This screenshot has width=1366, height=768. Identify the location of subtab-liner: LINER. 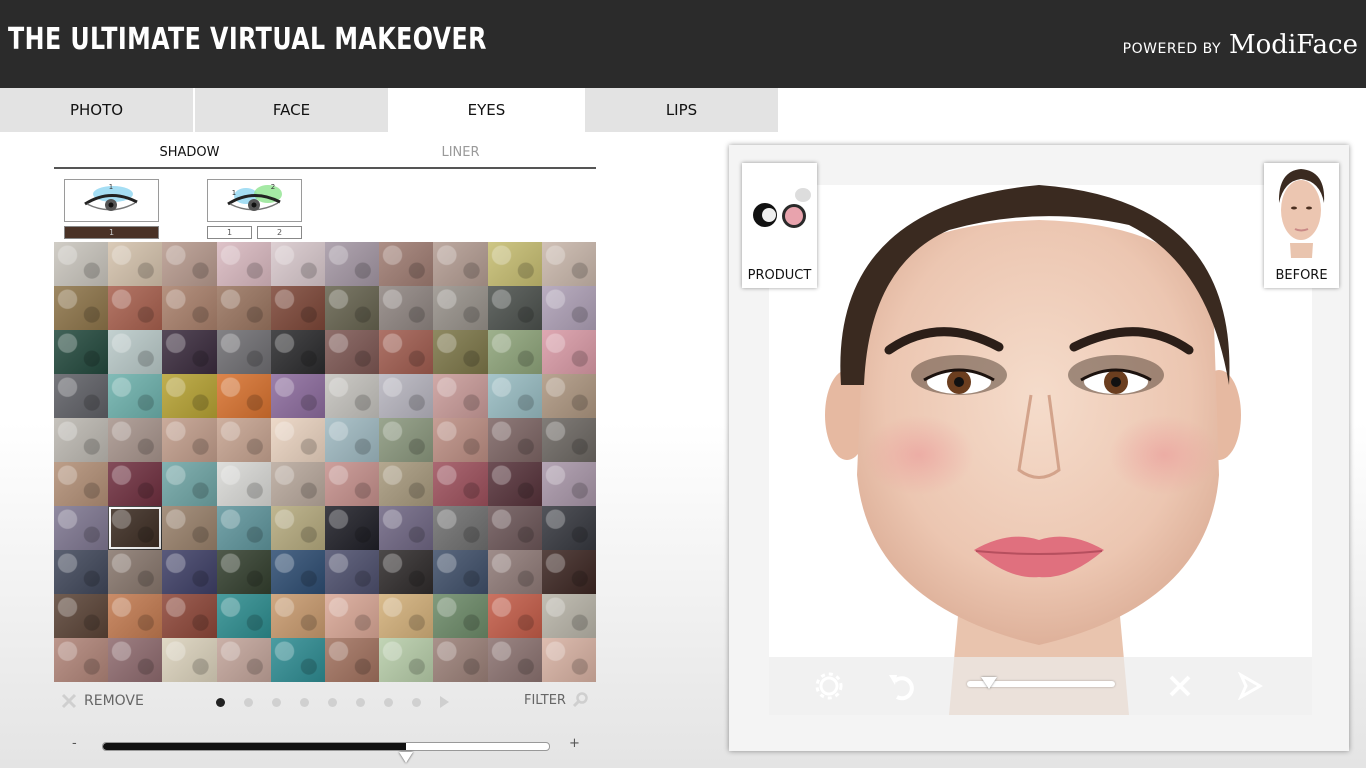
(460, 152).